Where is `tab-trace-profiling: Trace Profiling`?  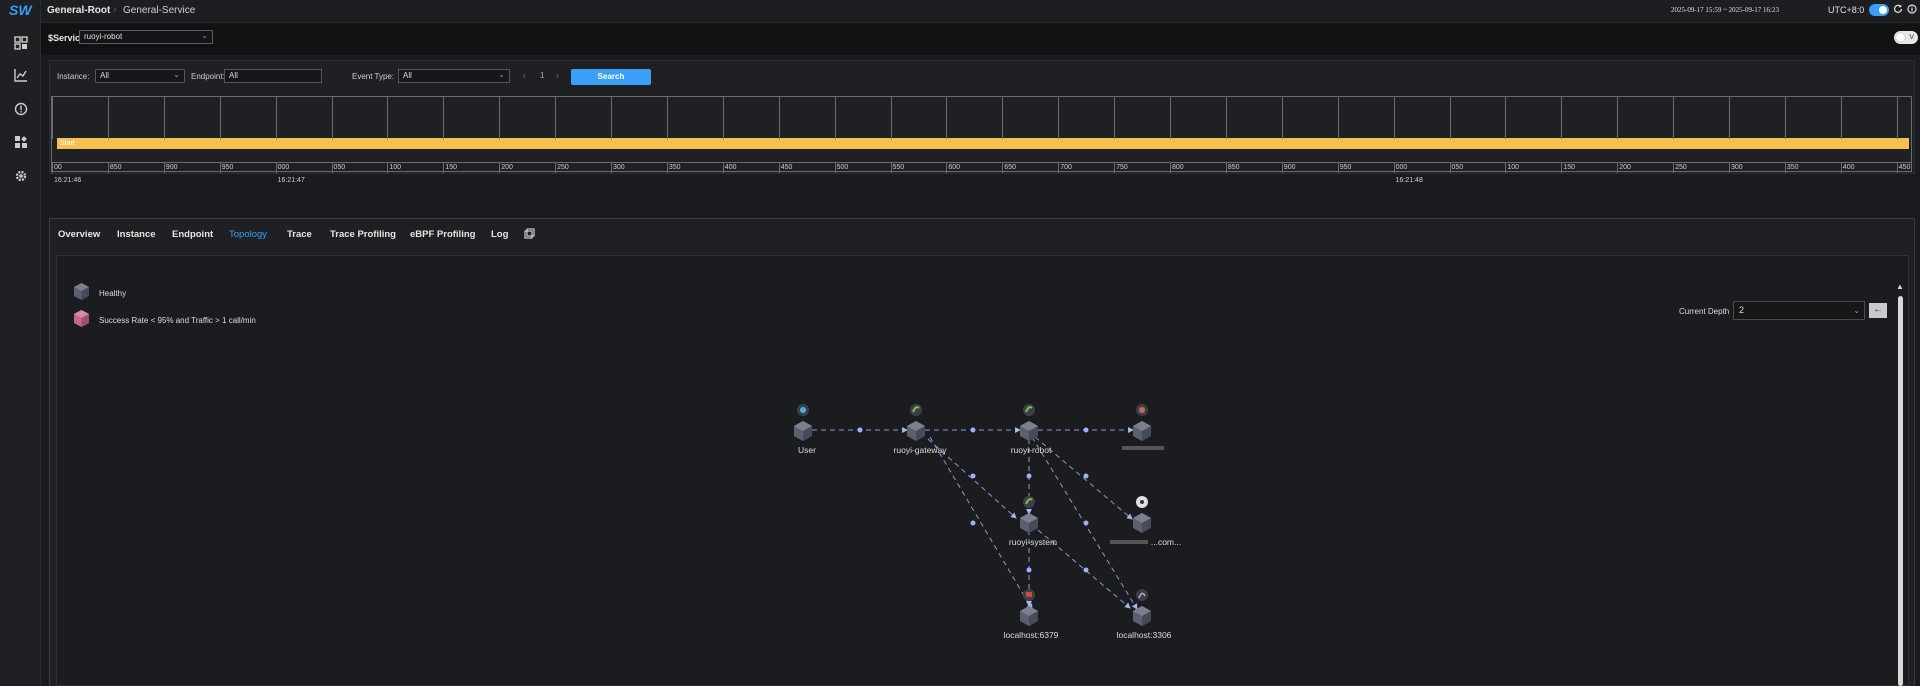
tab-trace-profiling: Trace Profiling is located at coordinates (363, 234).